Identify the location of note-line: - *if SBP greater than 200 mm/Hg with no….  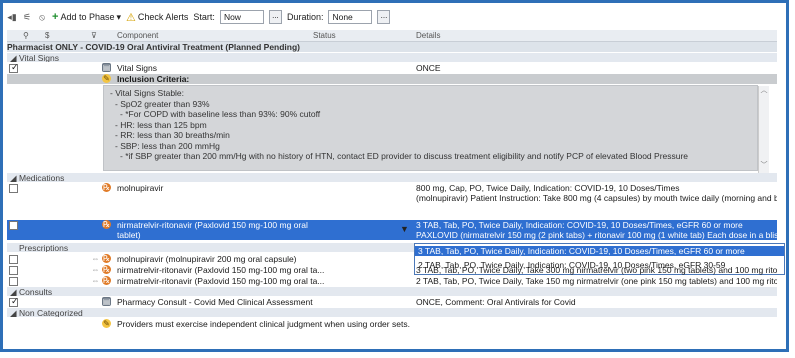
(404, 156).